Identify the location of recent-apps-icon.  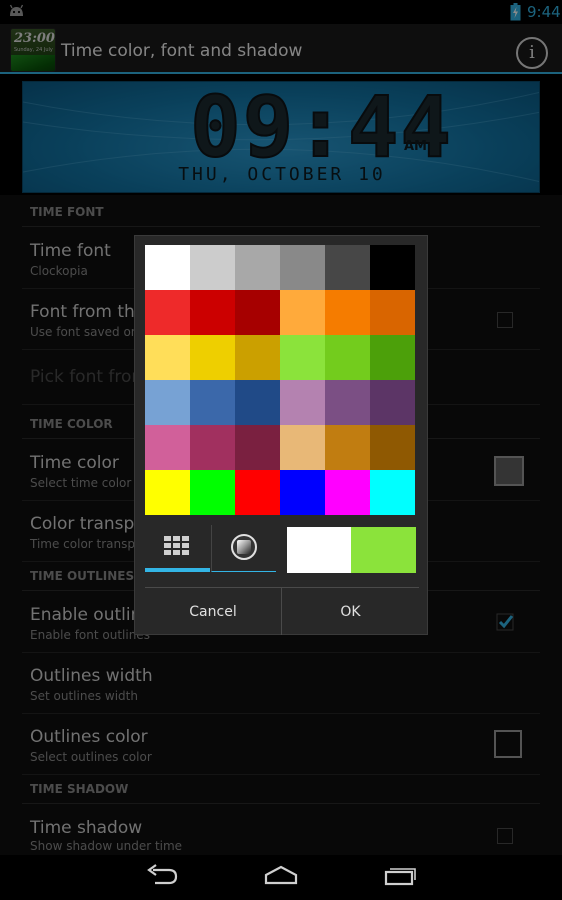
(401, 875).